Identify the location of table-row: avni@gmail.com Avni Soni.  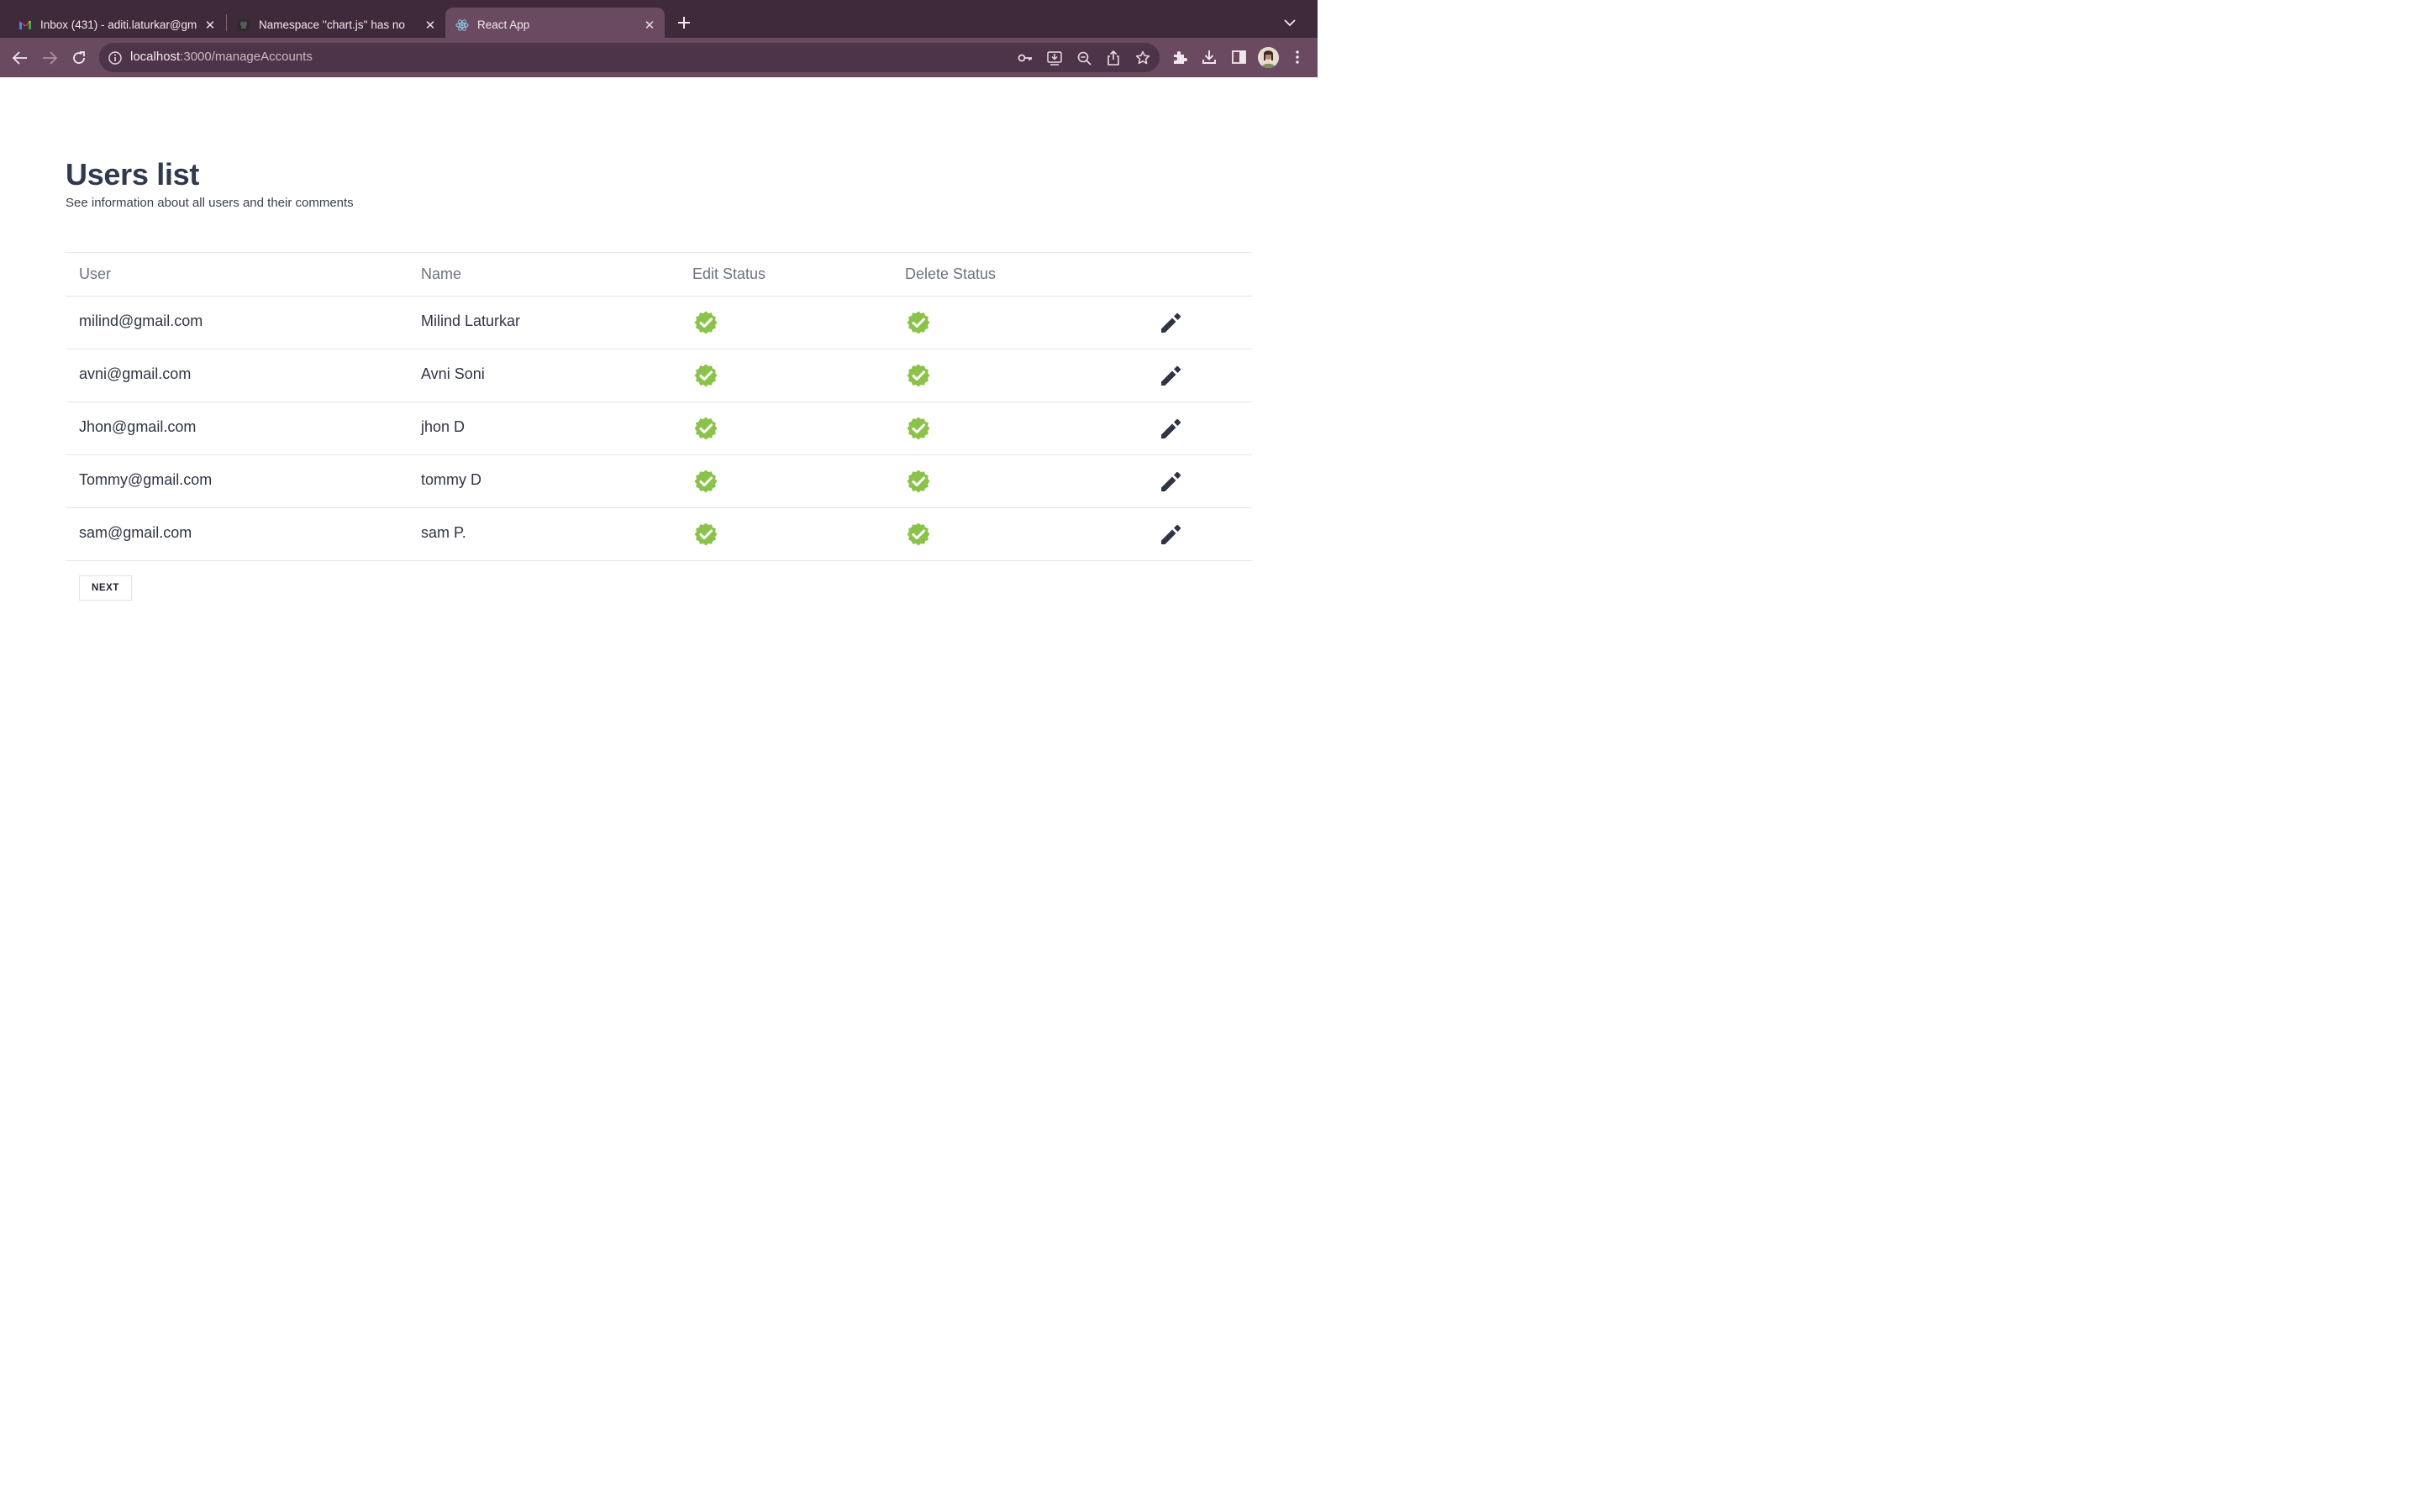
(659, 375).